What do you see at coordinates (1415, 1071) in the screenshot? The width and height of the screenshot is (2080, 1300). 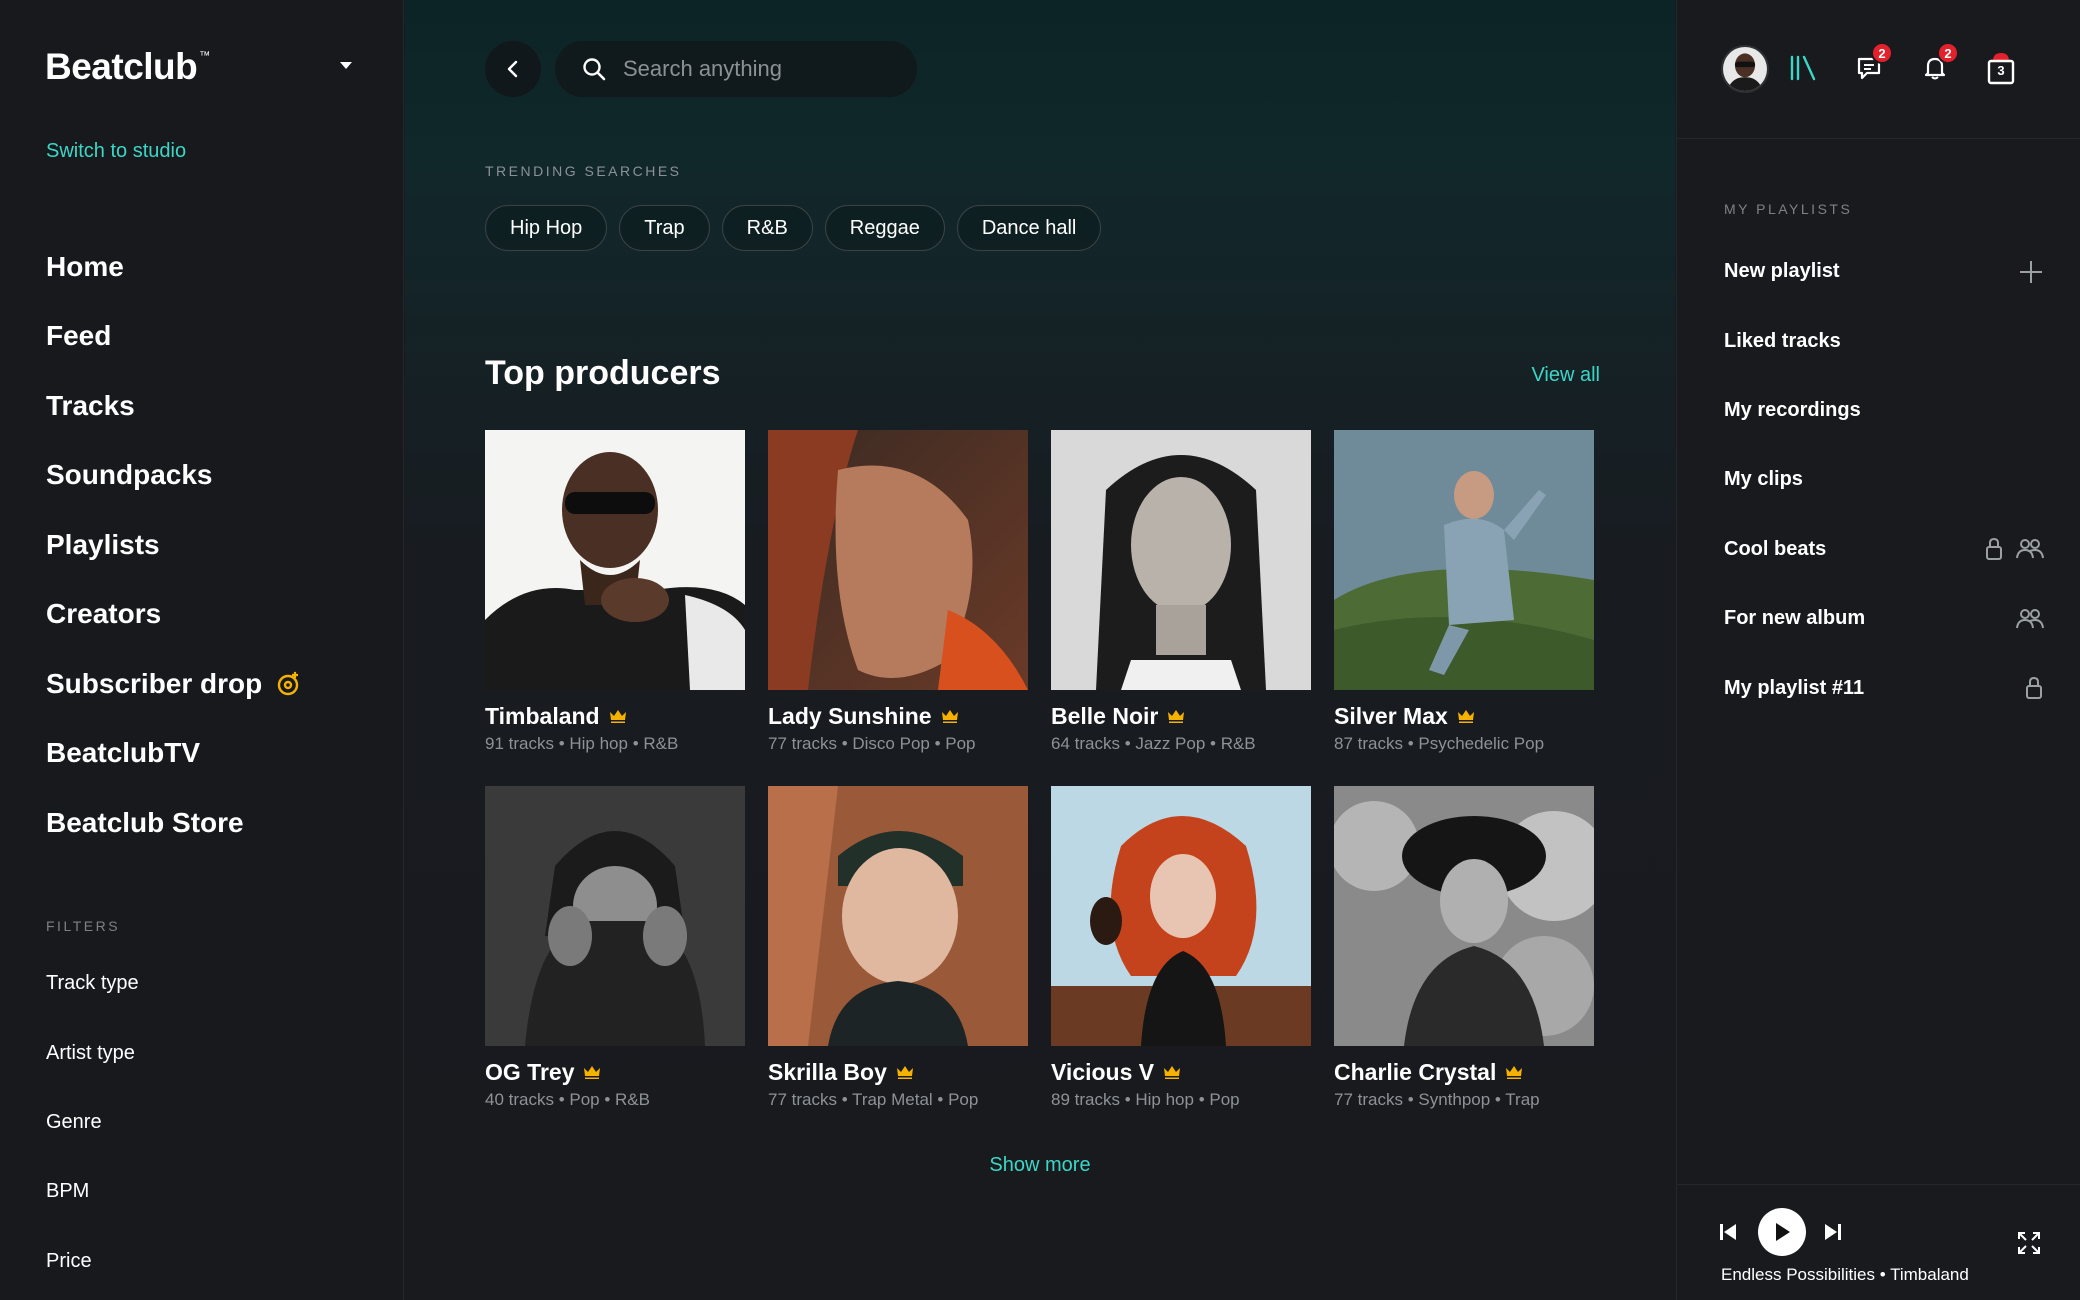 I see `producer-name: Charlie Crystal` at bounding box center [1415, 1071].